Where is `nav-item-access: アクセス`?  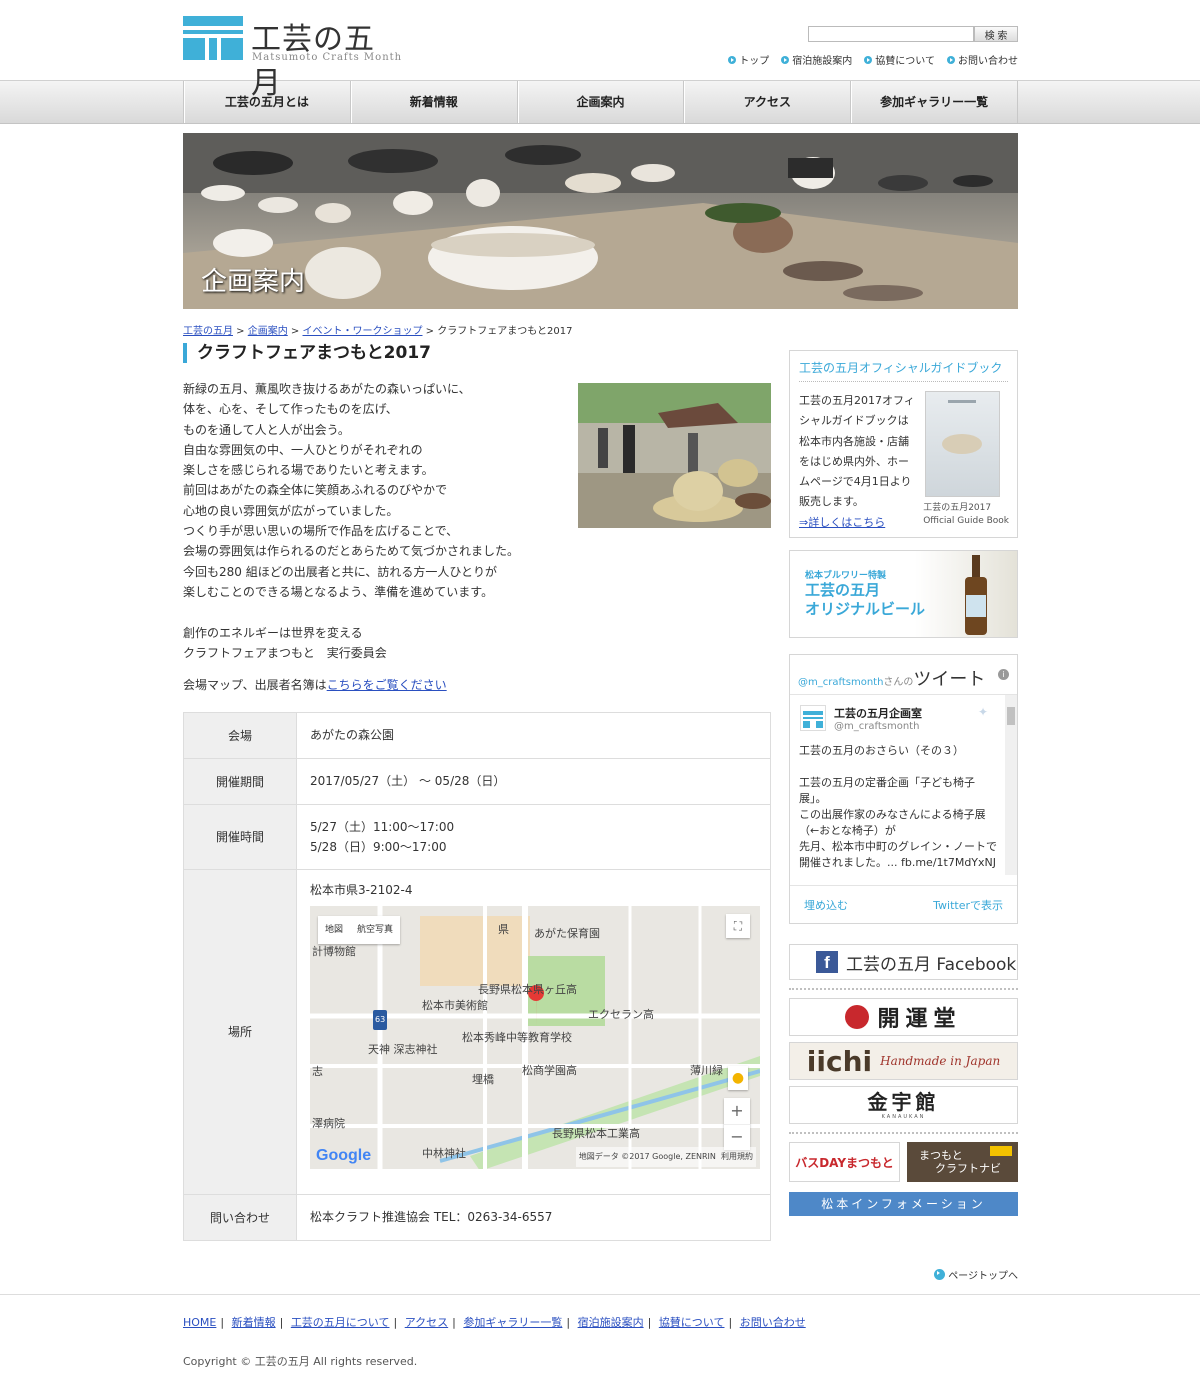
nav-item-access: アクセス is located at coordinates (768, 102).